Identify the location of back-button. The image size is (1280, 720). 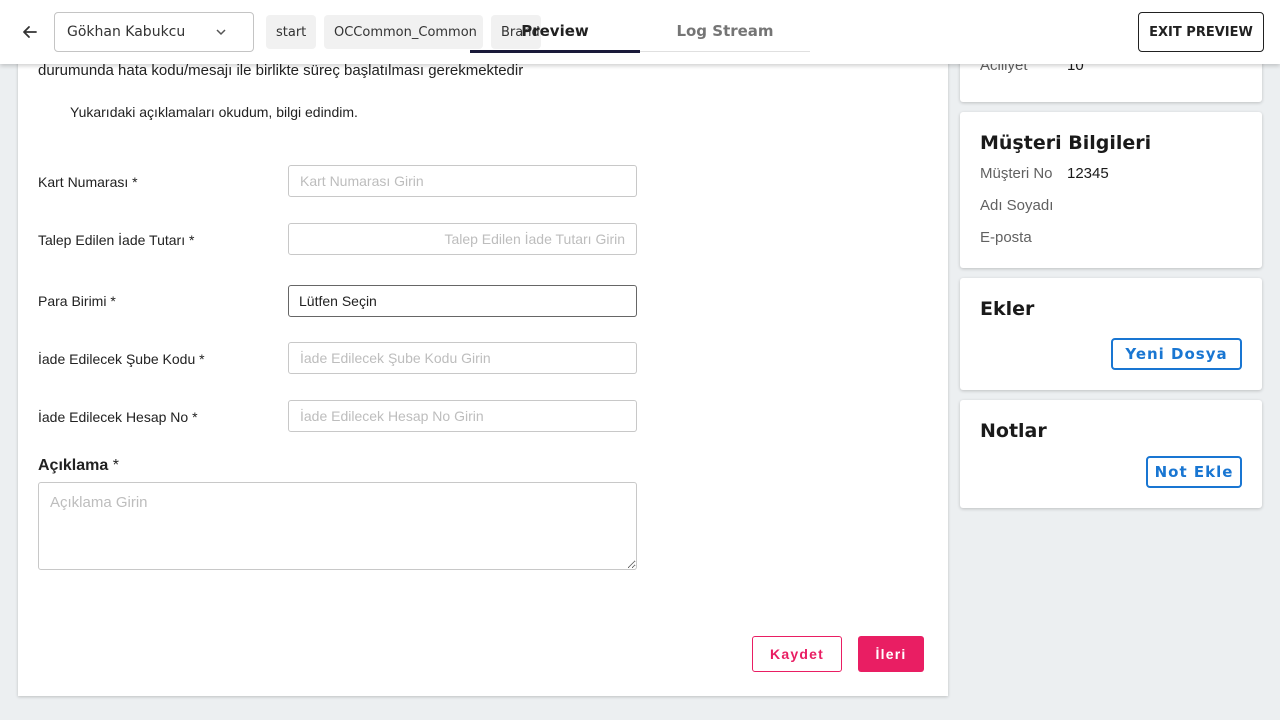
(30, 32).